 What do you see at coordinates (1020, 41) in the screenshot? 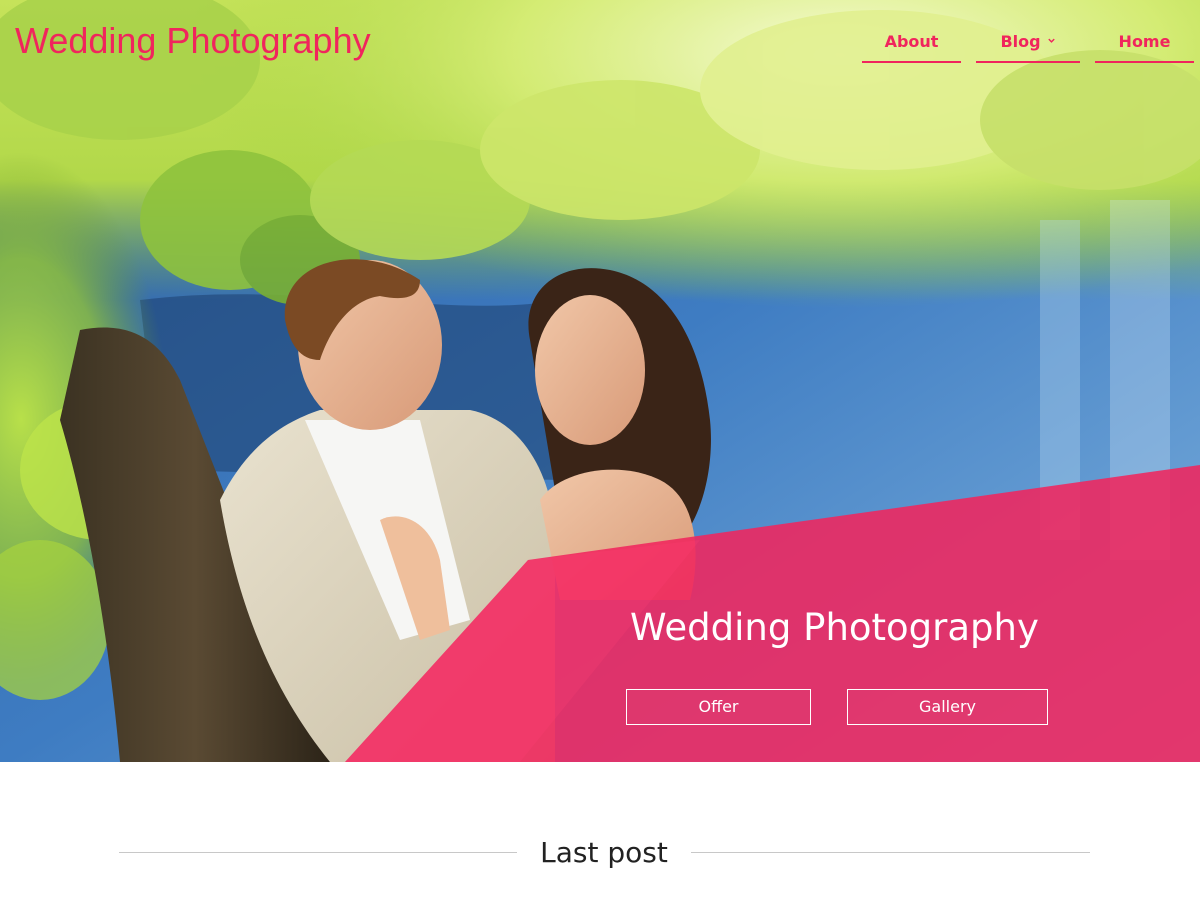
I see `nav-item-blog-label: Blog` at bounding box center [1020, 41].